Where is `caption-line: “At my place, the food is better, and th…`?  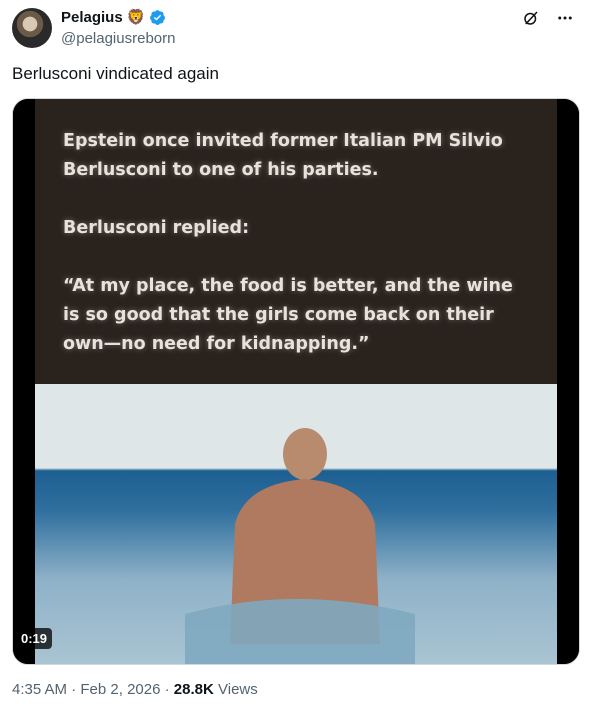
caption-line: “At my place, the food is better, and th… is located at coordinates (288, 315).